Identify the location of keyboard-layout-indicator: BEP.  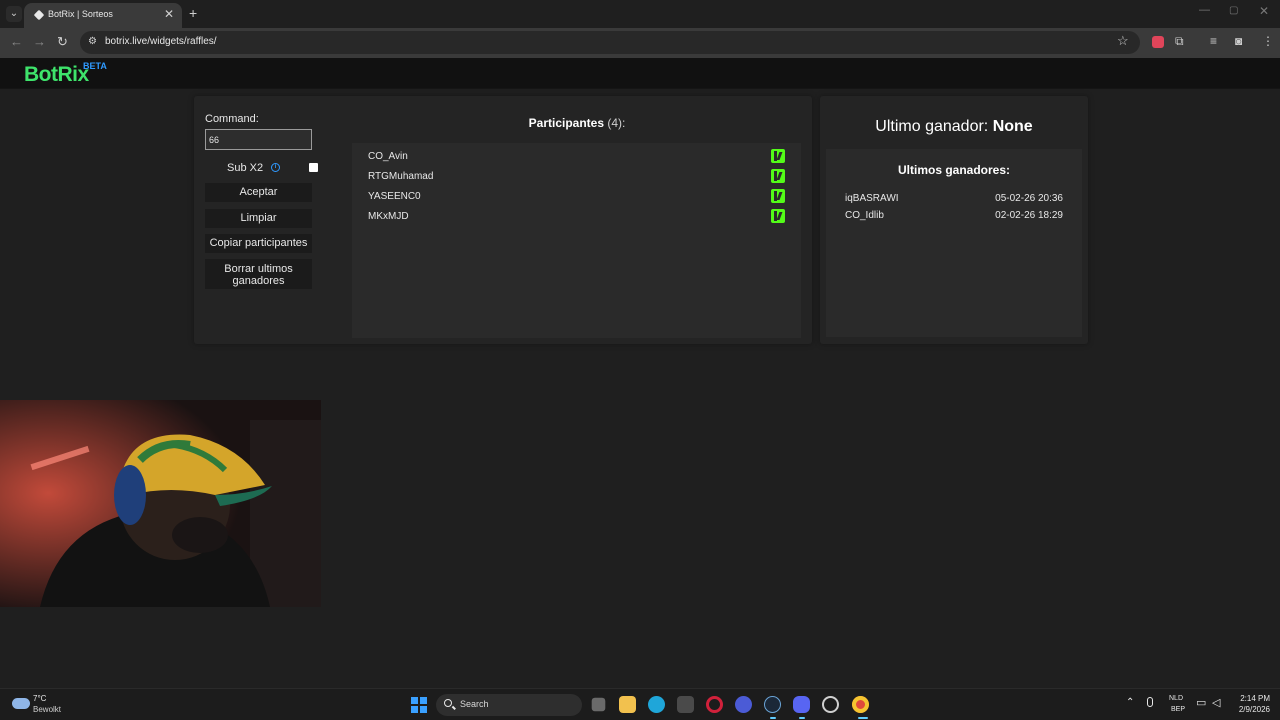
(1178, 709).